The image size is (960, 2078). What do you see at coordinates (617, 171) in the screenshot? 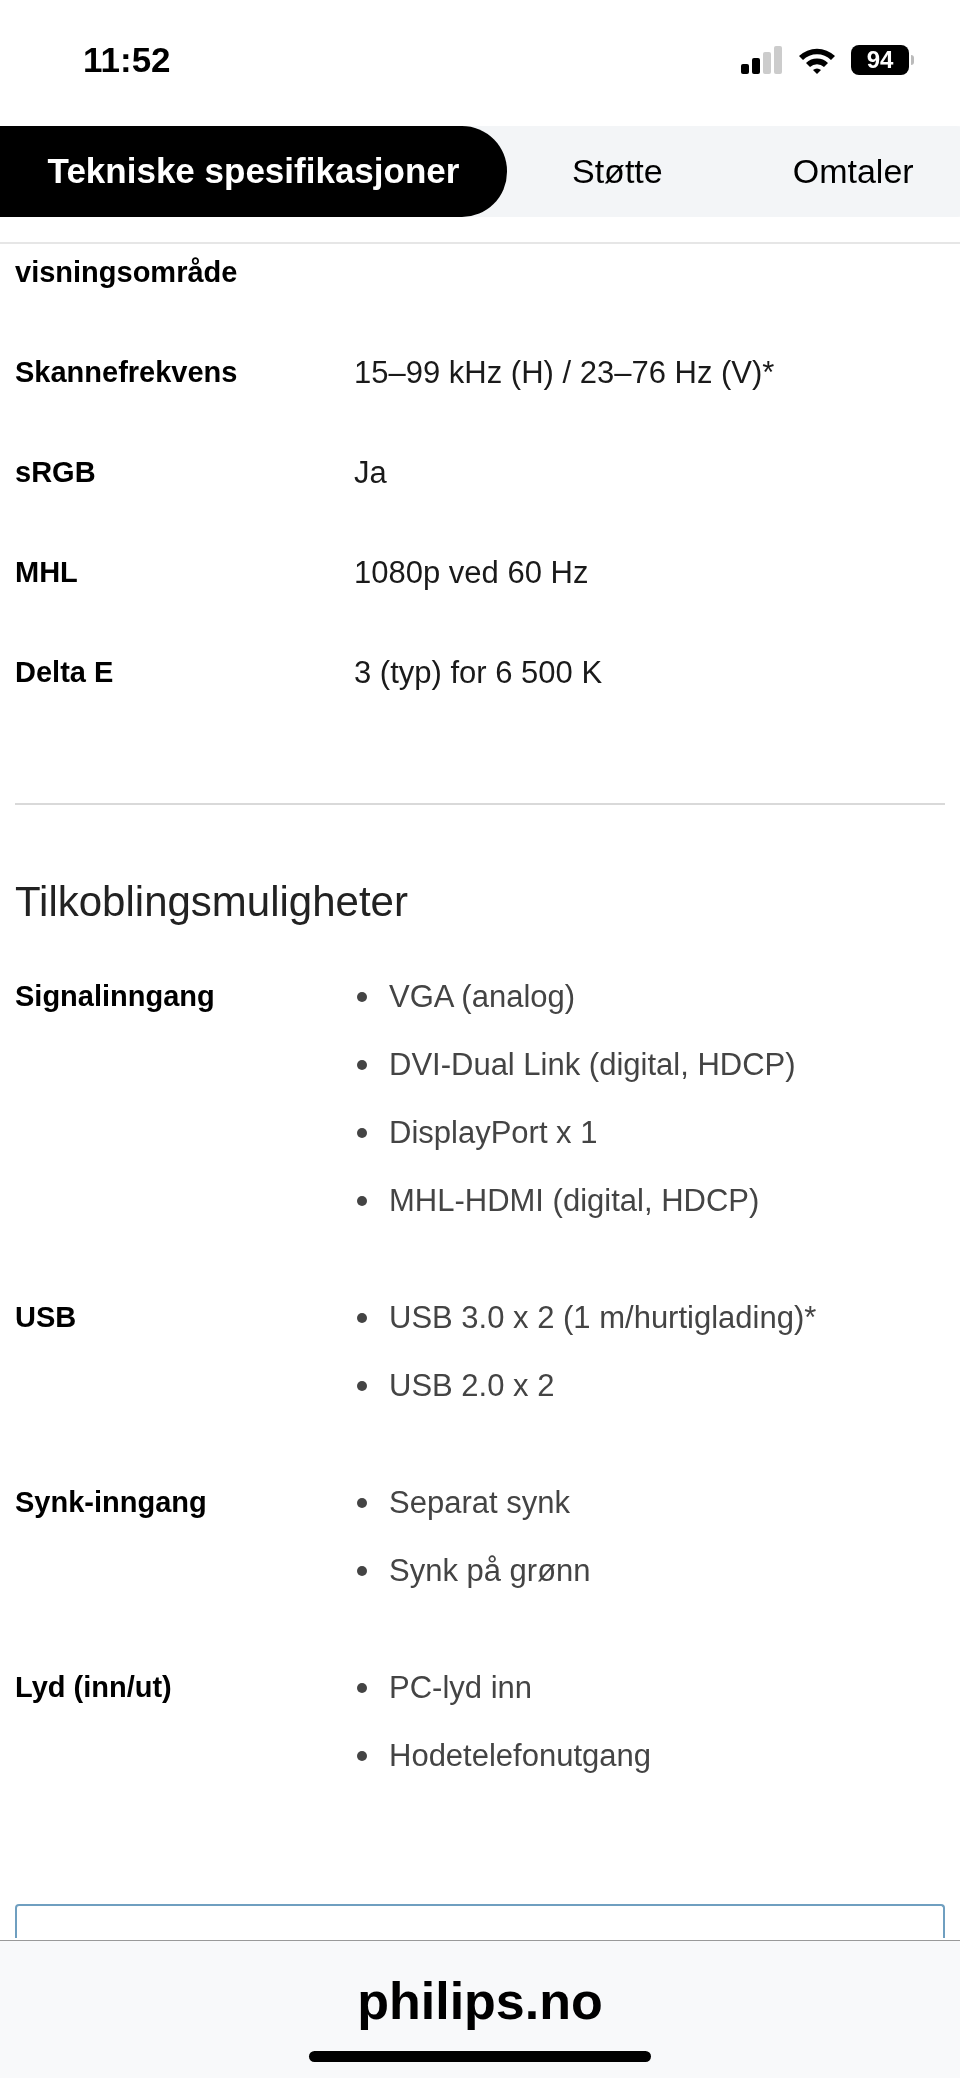
I see `tab: Støtte` at bounding box center [617, 171].